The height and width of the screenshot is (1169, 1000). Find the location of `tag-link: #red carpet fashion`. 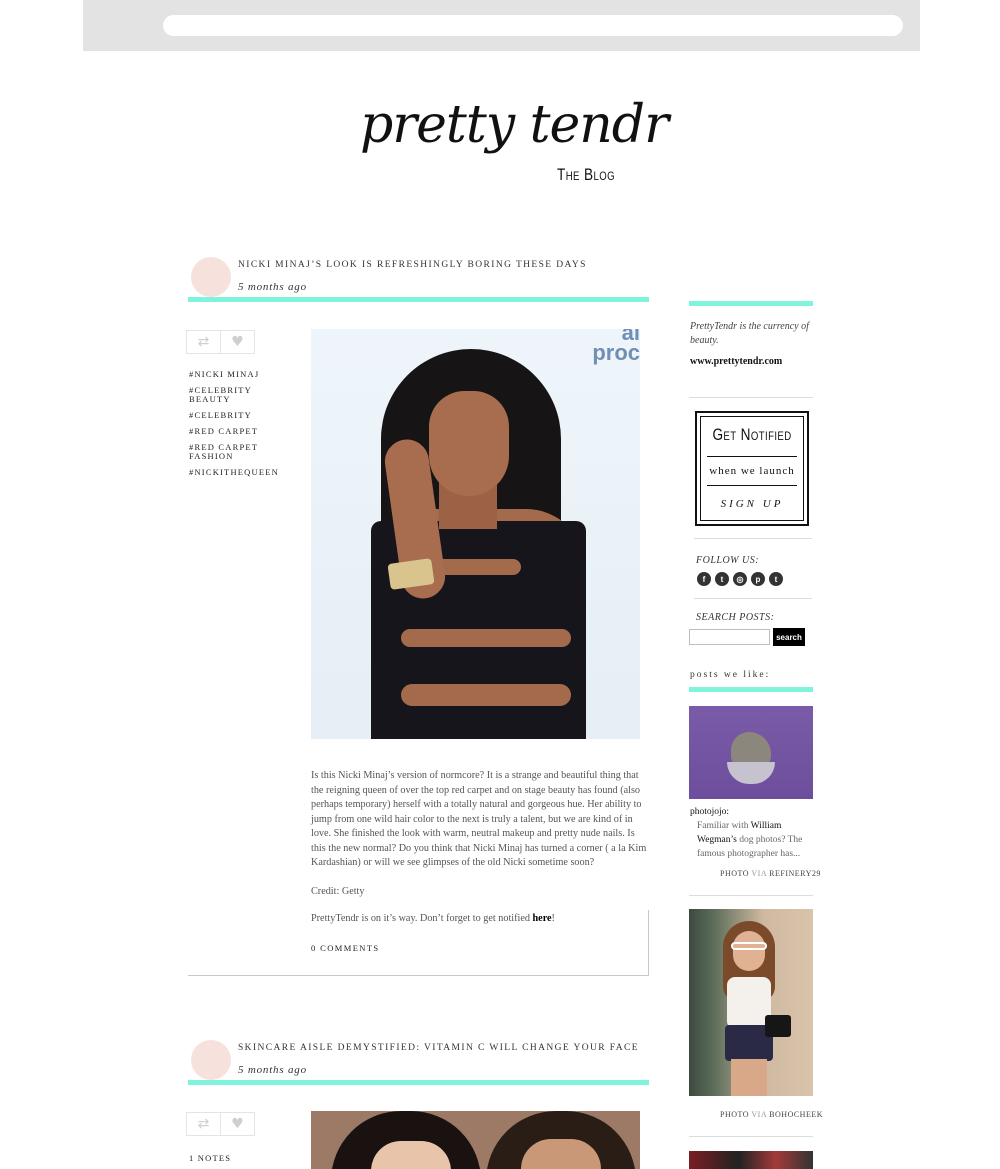

tag-link: #red carpet fashion is located at coordinates (224, 452).